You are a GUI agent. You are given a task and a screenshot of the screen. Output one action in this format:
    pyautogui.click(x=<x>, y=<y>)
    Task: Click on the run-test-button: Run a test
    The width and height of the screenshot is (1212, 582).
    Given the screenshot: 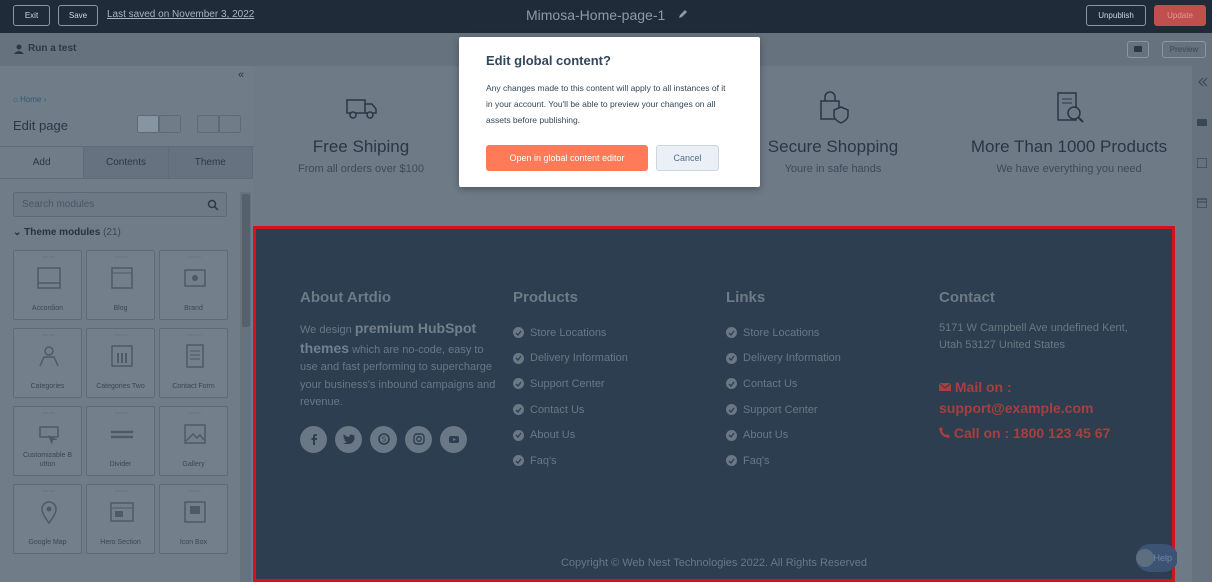 What is the action you would take?
    pyautogui.click(x=45, y=48)
    